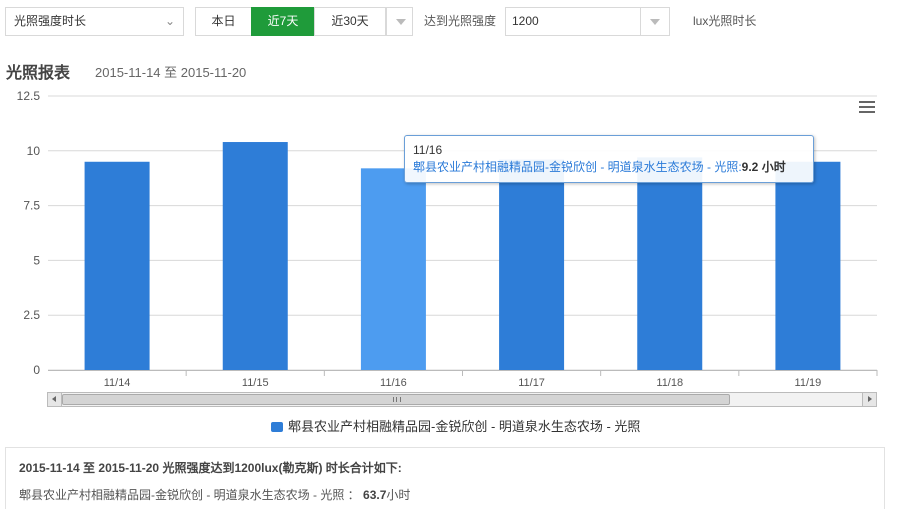  I want to click on report-title: 光照报表, so click(38, 73).